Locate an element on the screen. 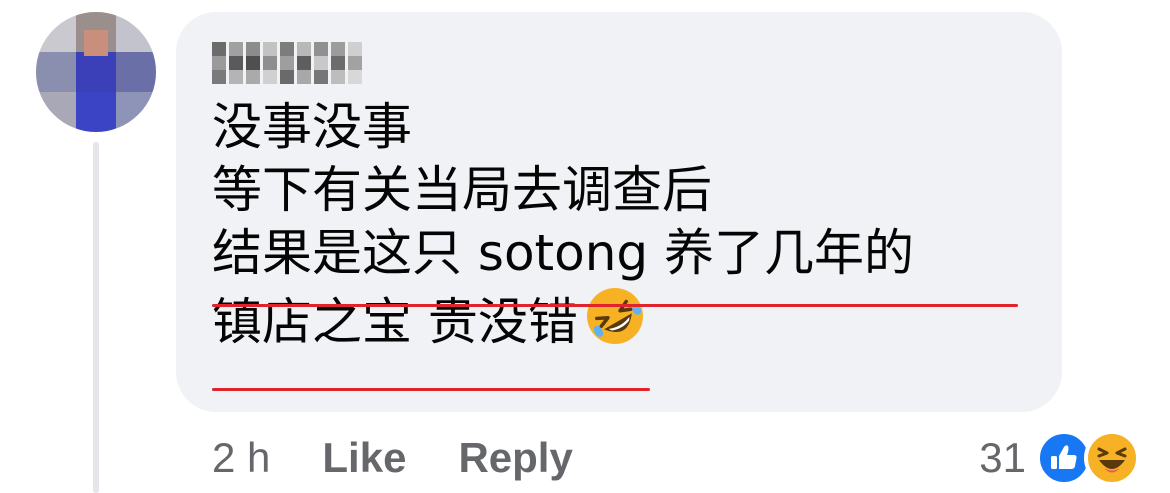 The width and height of the screenshot is (1170, 493). comment-line-text: 镇店之宝 贵没错 is located at coordinates (395, 322).